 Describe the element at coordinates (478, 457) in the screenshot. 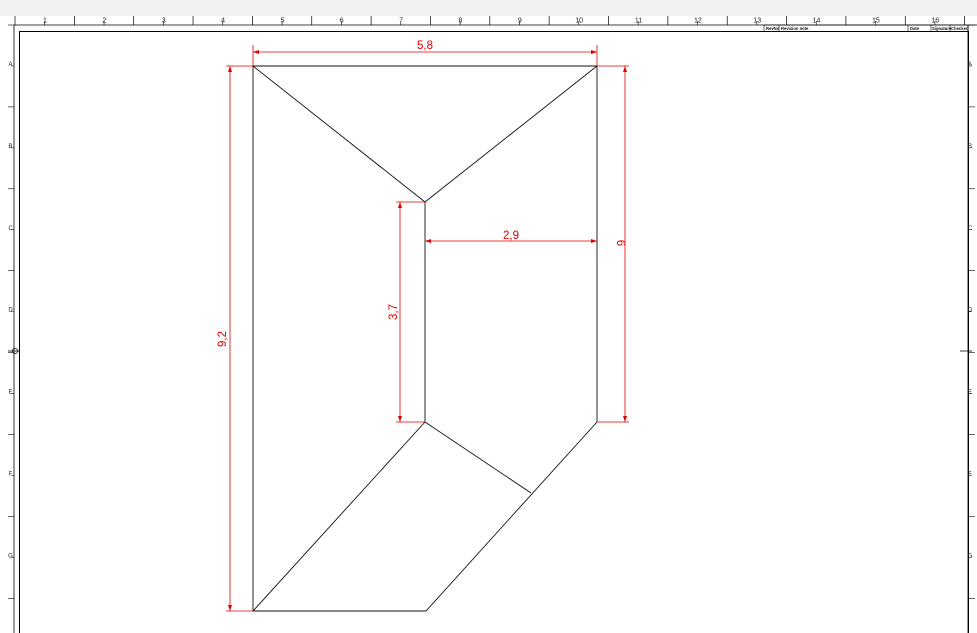

I see `edge-inner-to-chamfer` at that location.